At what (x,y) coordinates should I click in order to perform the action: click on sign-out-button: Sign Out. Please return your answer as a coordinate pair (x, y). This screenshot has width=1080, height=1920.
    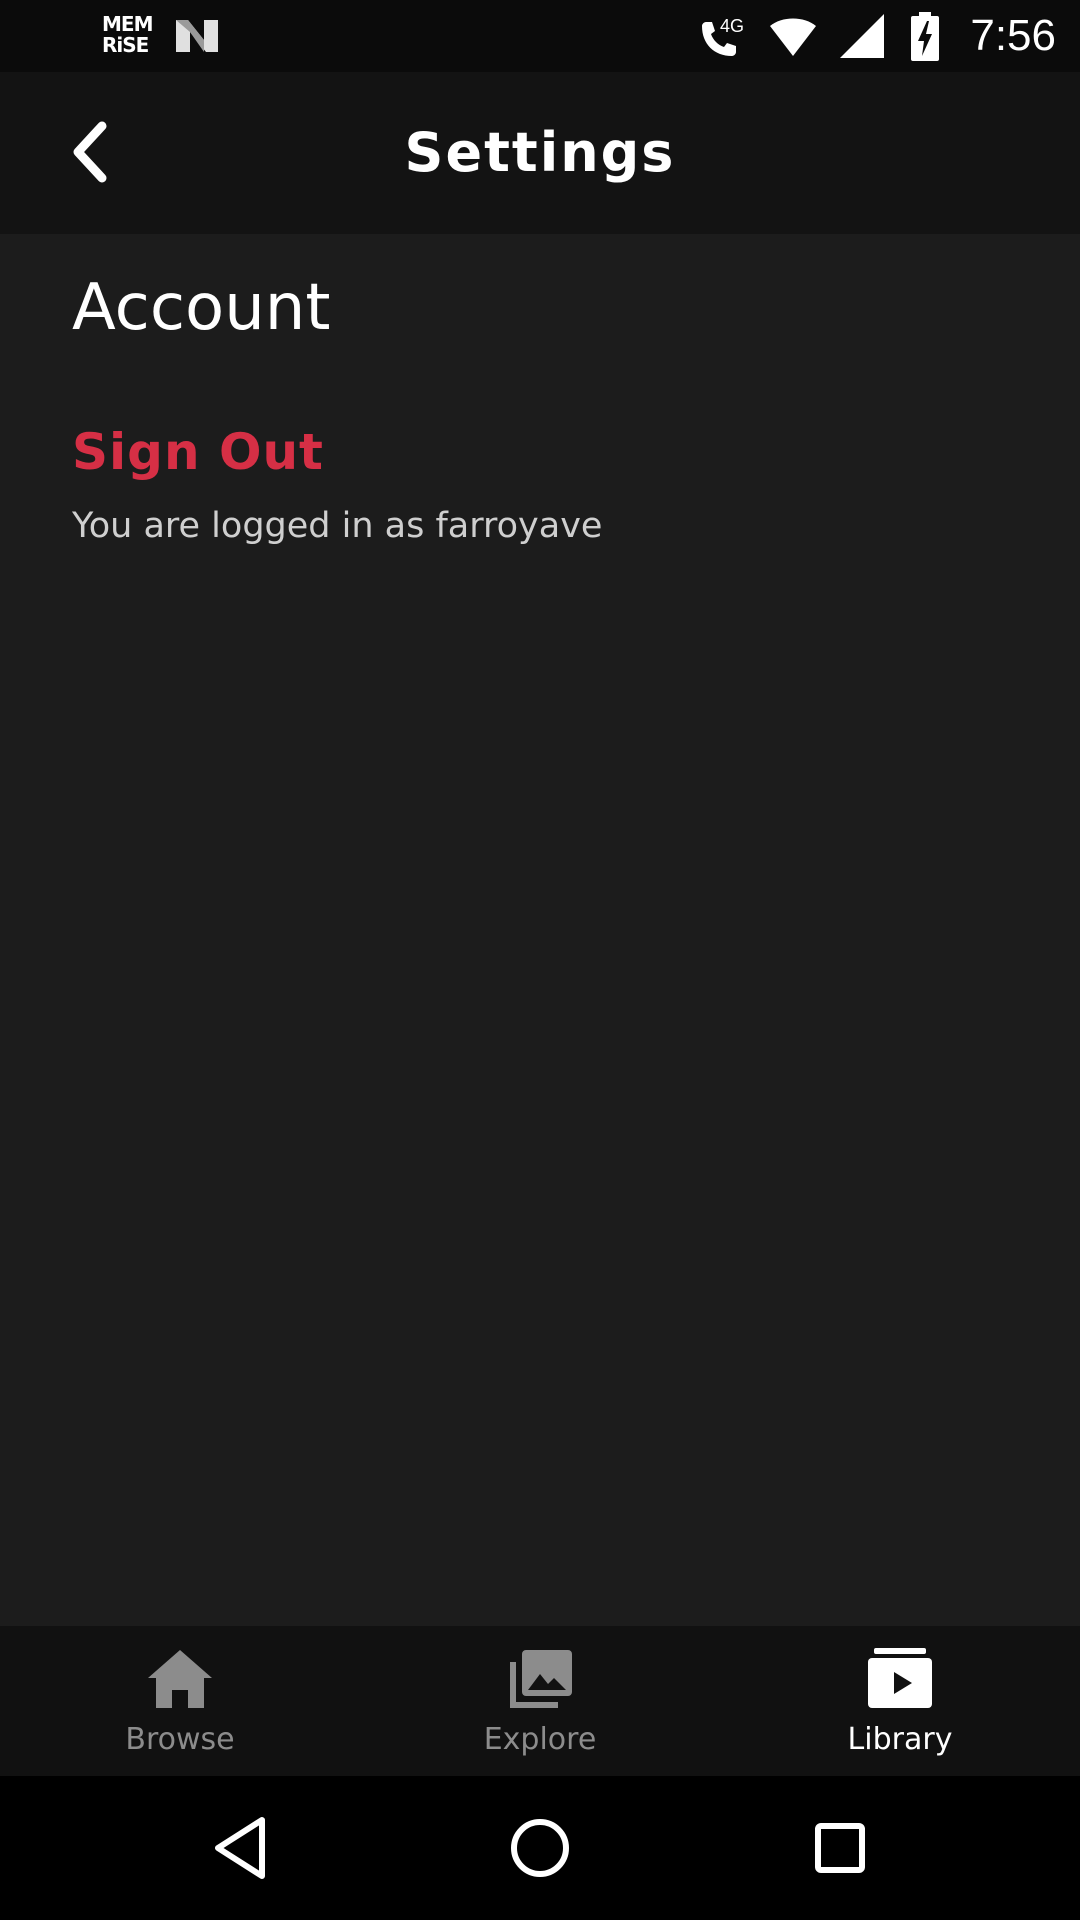
    Looking at the image, I should click on (198, 452).